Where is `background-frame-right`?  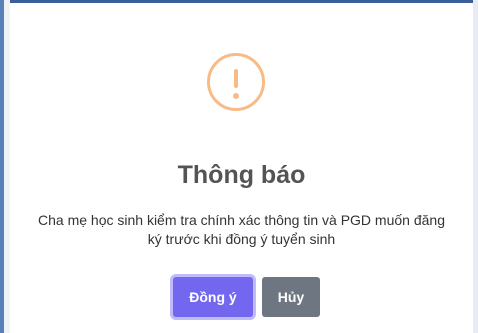
background-frame-right is located at coordinates (475, 166).